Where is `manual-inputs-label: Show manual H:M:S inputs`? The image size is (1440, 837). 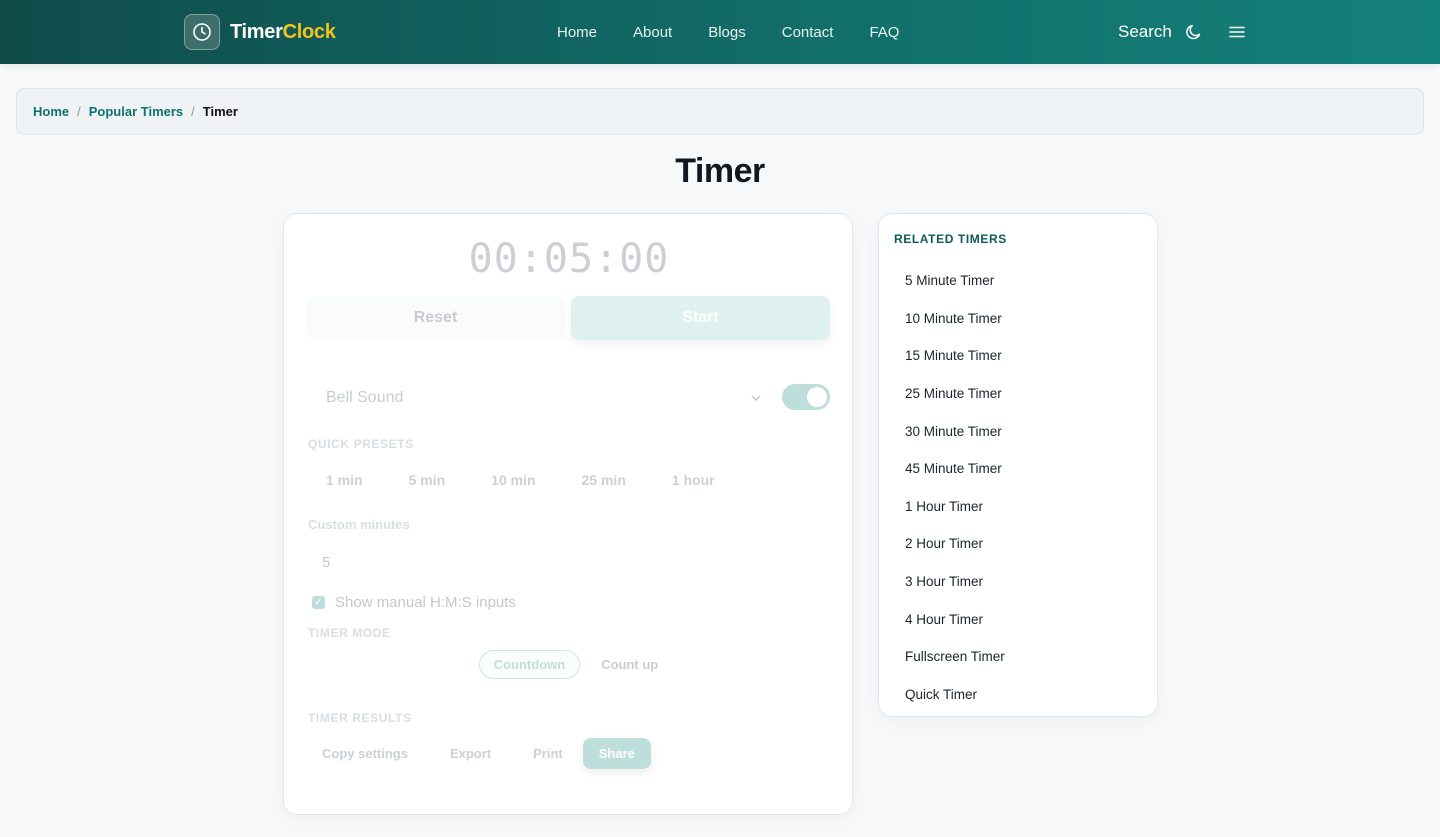 manual-inputs-label: Show manual H:M:S inputs is located at coordinates (425, 602).